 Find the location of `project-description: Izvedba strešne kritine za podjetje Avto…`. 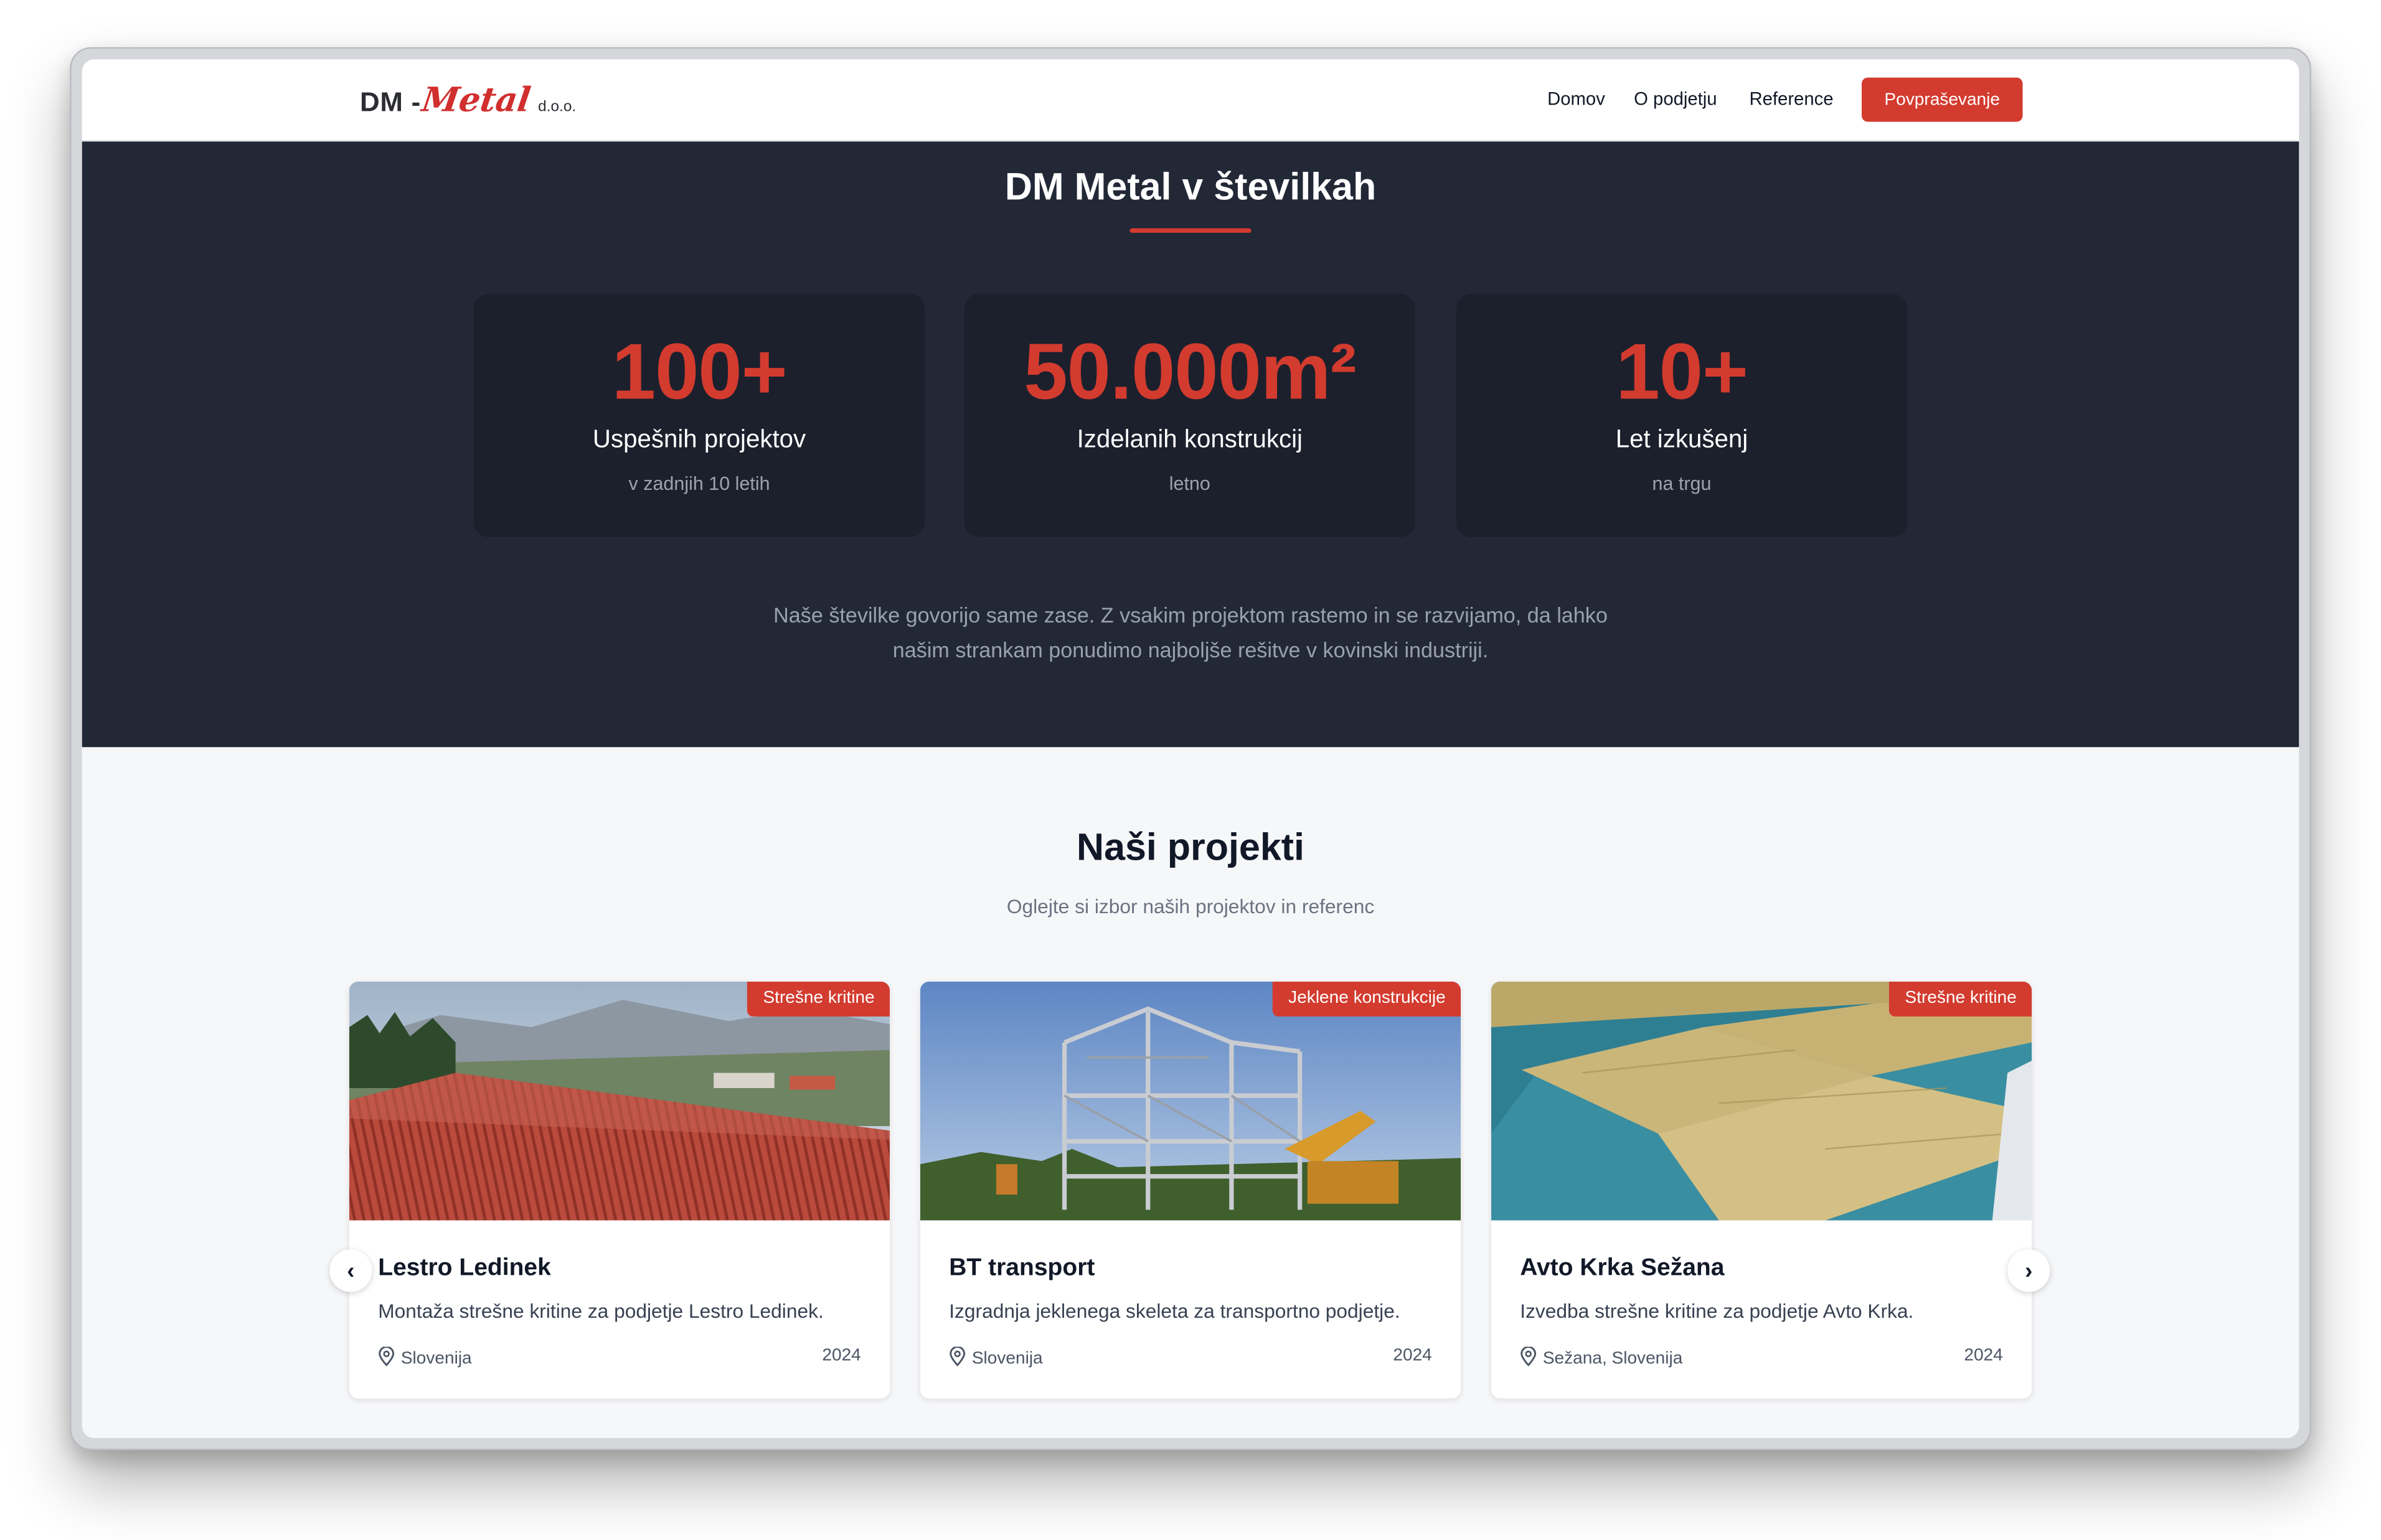

project-description: Izvedba strešne kritine za podjetje Avto… is located at coordinates (1717, 1311).